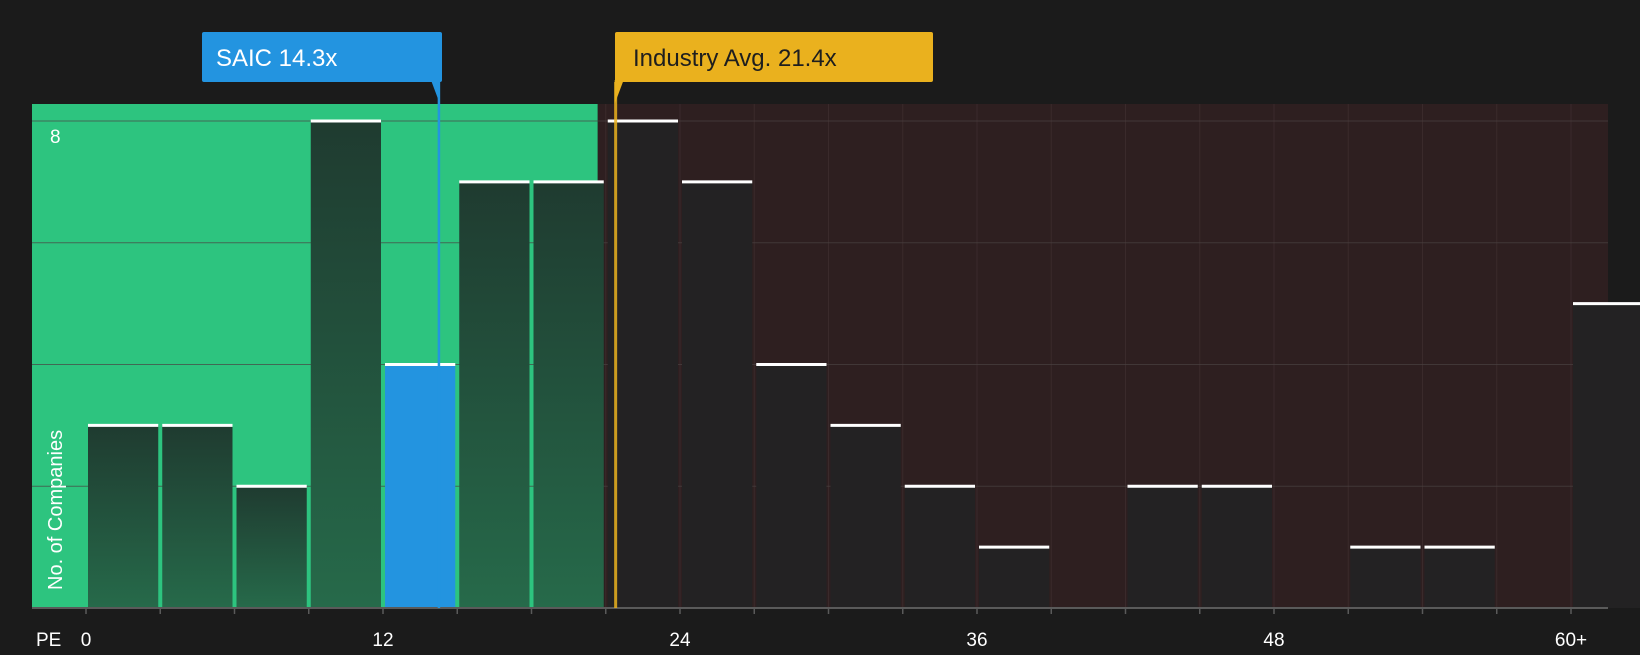  Describe the element at coordinates (86, 640) in the screenshot. I see `x-tick-label: 0` at that location.